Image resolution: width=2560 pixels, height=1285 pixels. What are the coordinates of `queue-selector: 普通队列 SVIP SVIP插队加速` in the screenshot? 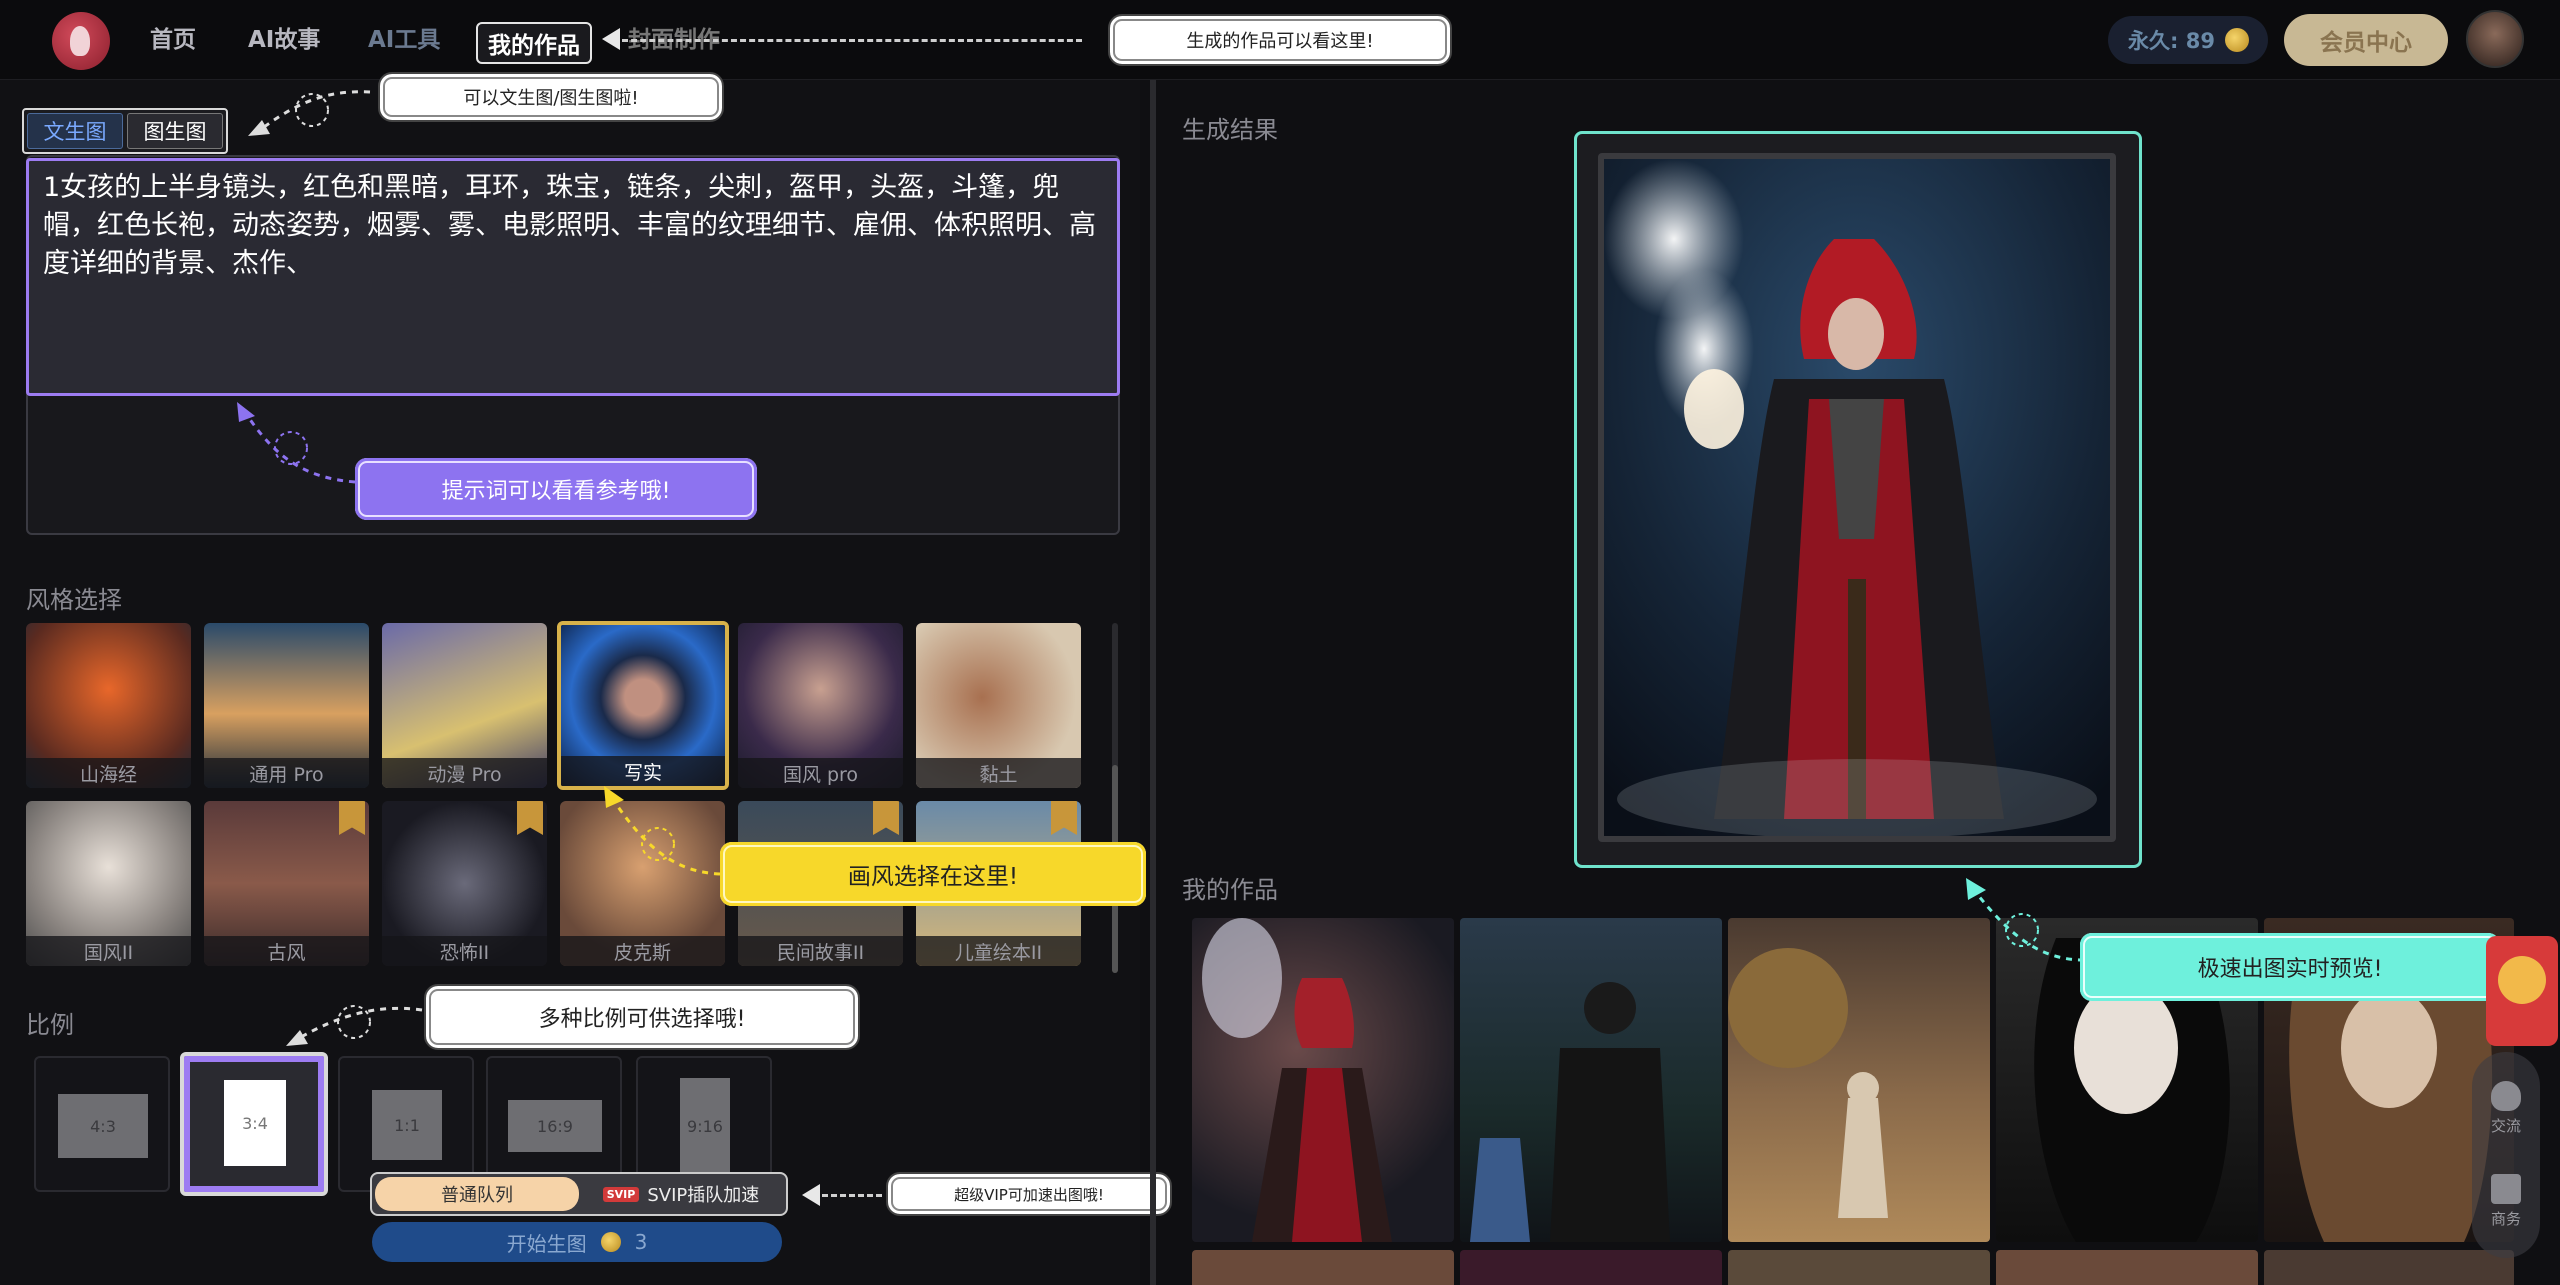 It's located at (579, 1194).